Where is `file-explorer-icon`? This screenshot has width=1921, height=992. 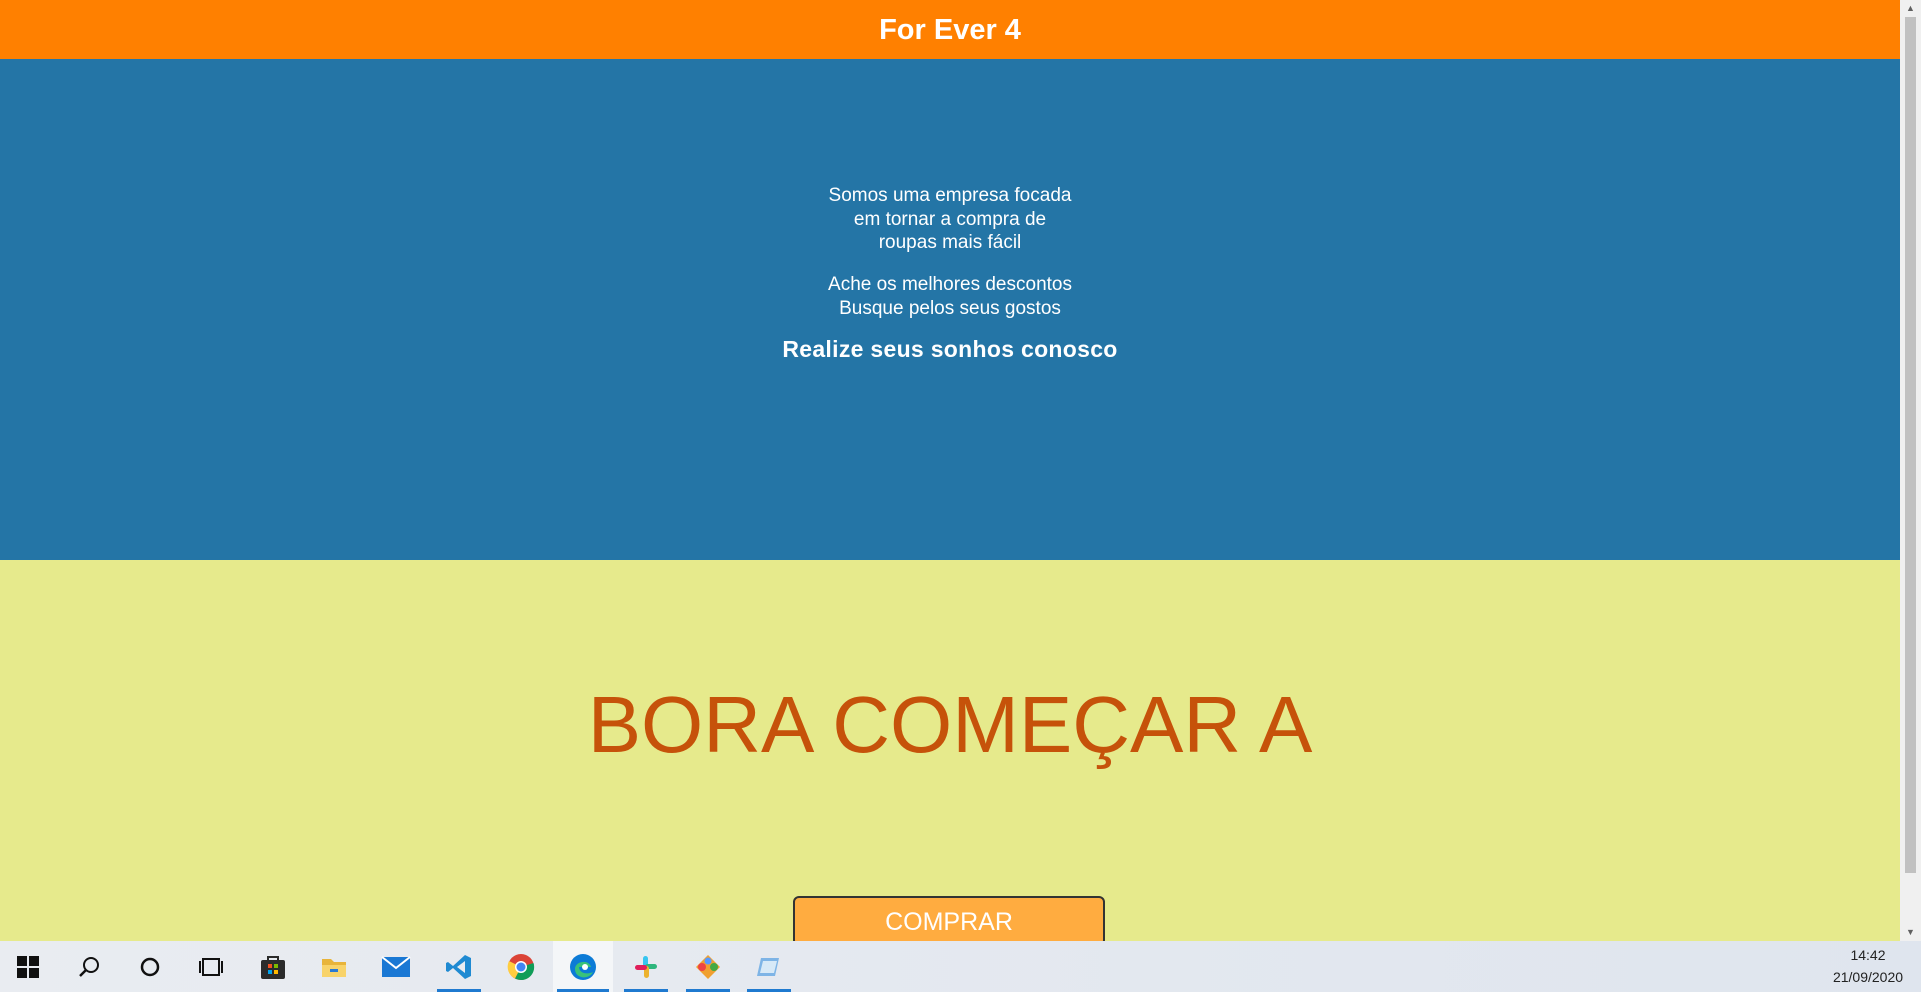 file-explorer-icon is located at coordinates (334, 966).